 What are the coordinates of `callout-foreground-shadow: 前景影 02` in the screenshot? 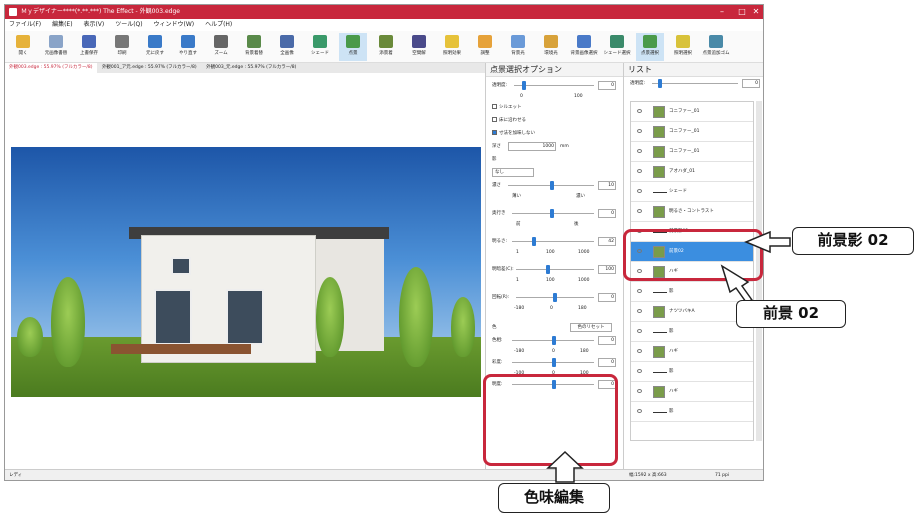 It's located at (853, 241).